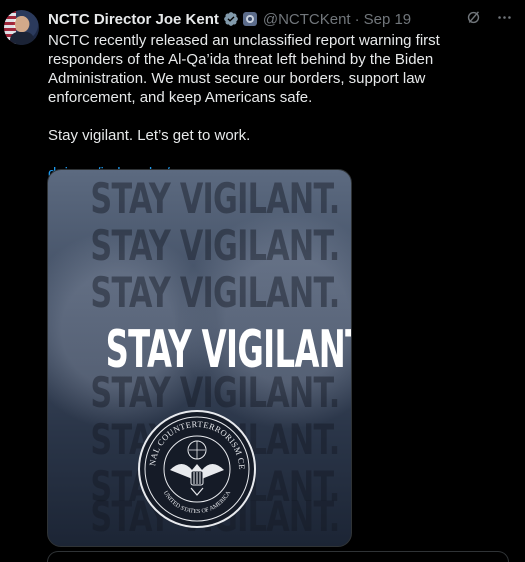  I want to click on grok-icon, so click(473, 17).